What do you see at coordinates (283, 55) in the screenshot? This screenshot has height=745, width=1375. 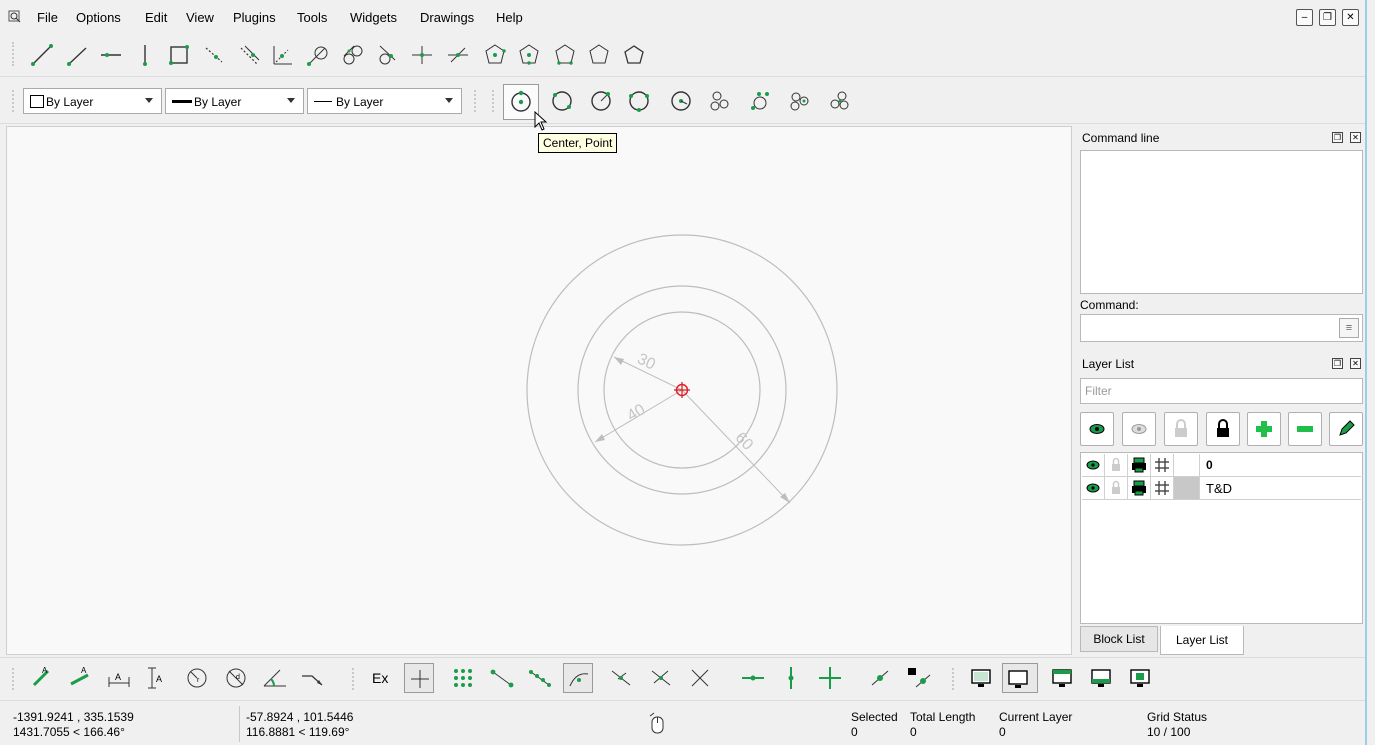 I see `line-orthogonal-icon` at bounding box center [283, 55].